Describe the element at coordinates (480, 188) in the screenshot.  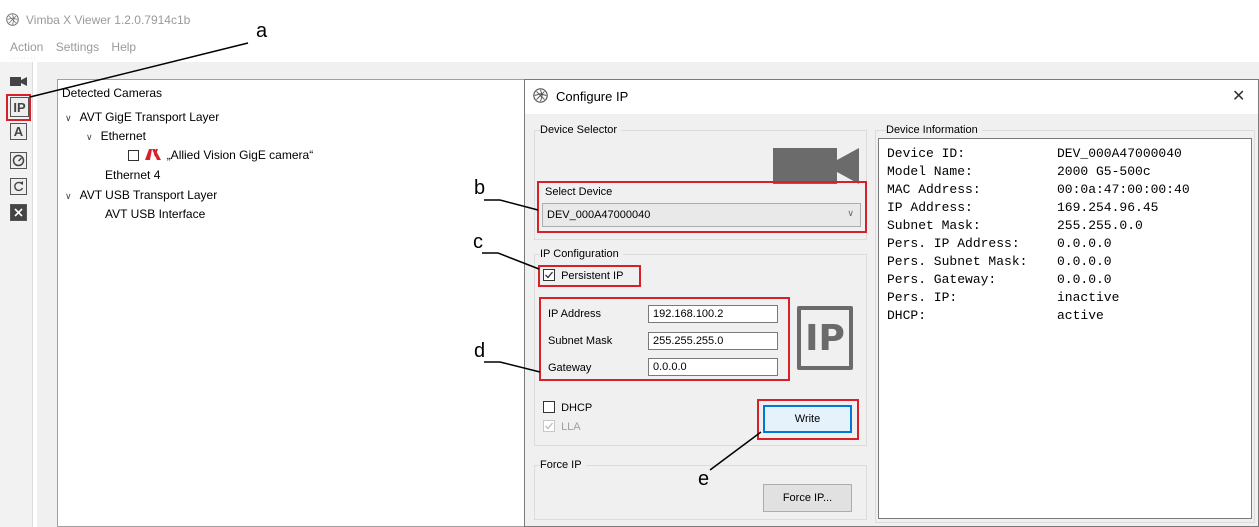
I see `callout-b: b` at that location.